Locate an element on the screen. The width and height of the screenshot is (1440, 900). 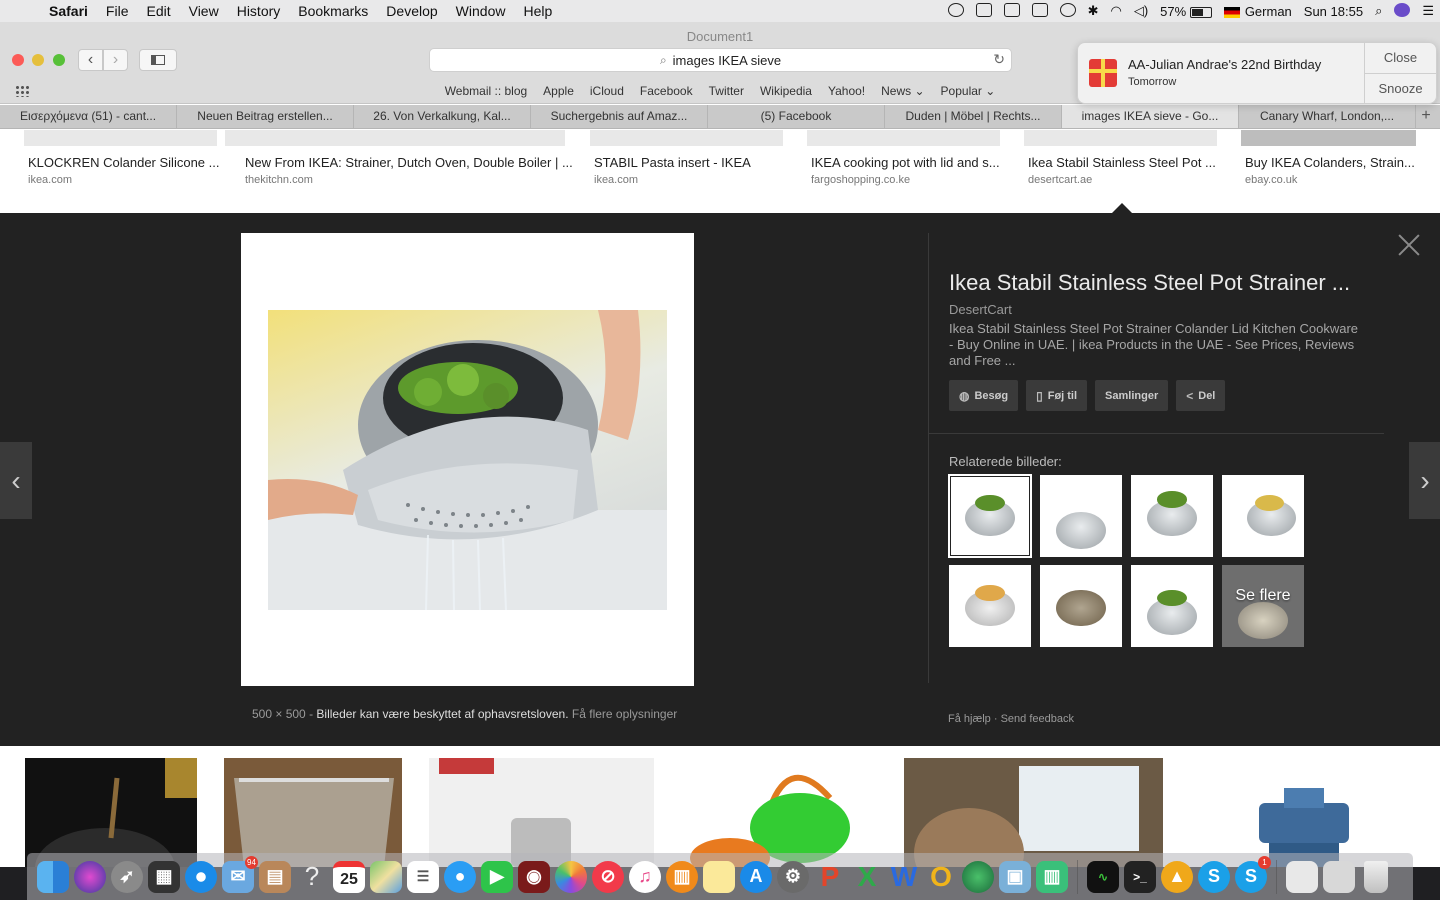
dock-books: ▥ is located at coordinates (682, 877).